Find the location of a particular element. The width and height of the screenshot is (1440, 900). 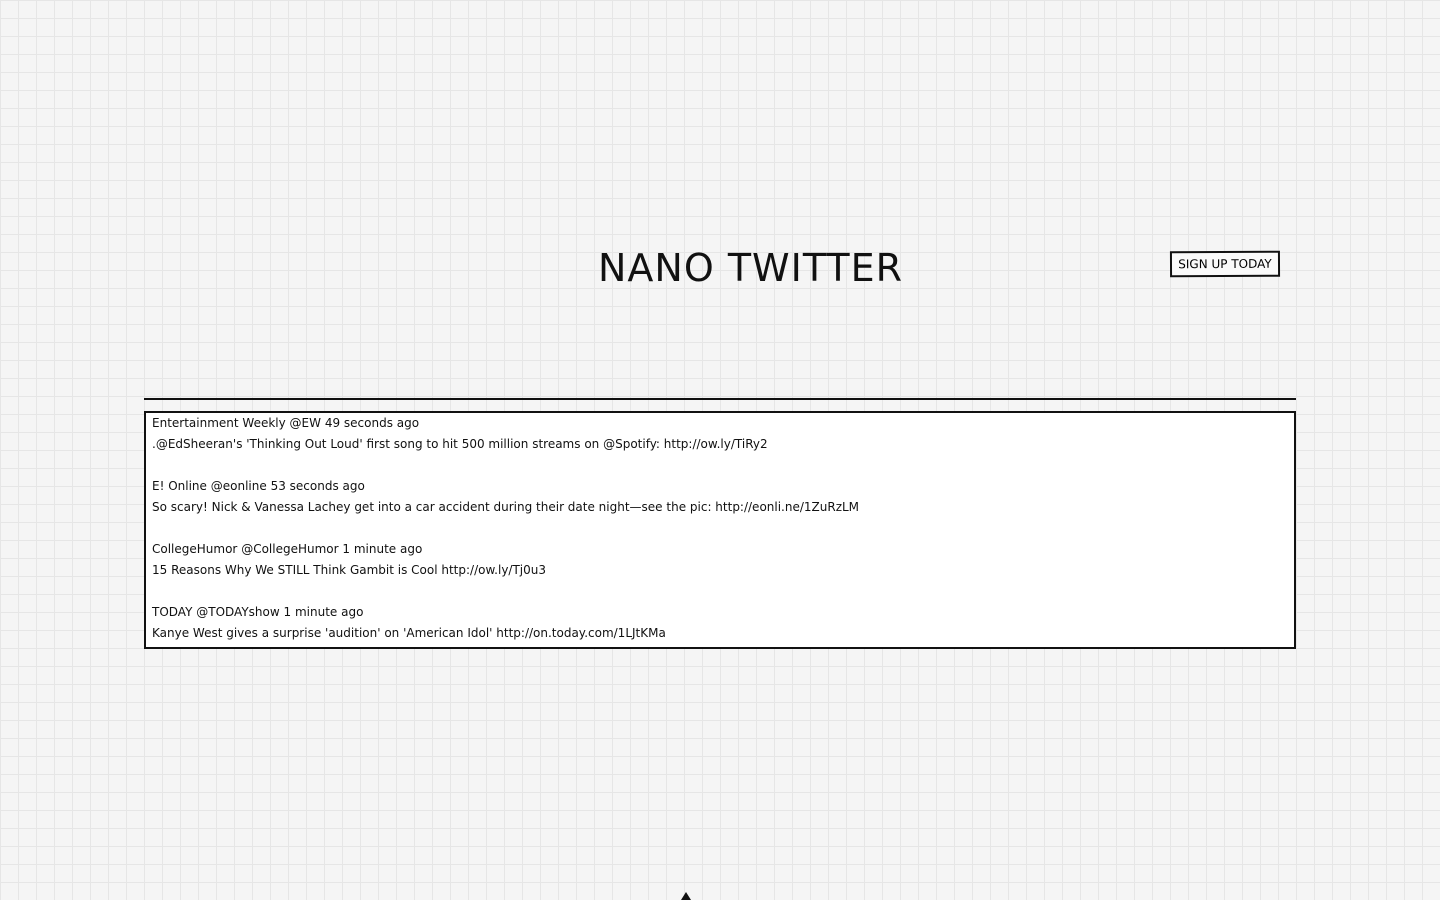

tweet-author-name: E! Online is located at coordinates (179, 486).